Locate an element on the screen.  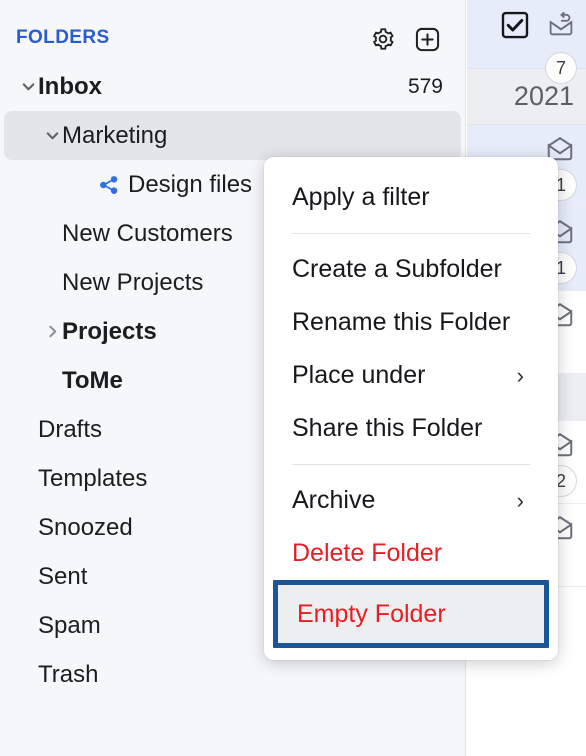
sidebar-item-marketing: Marketing is located at coordinates (232, 135).